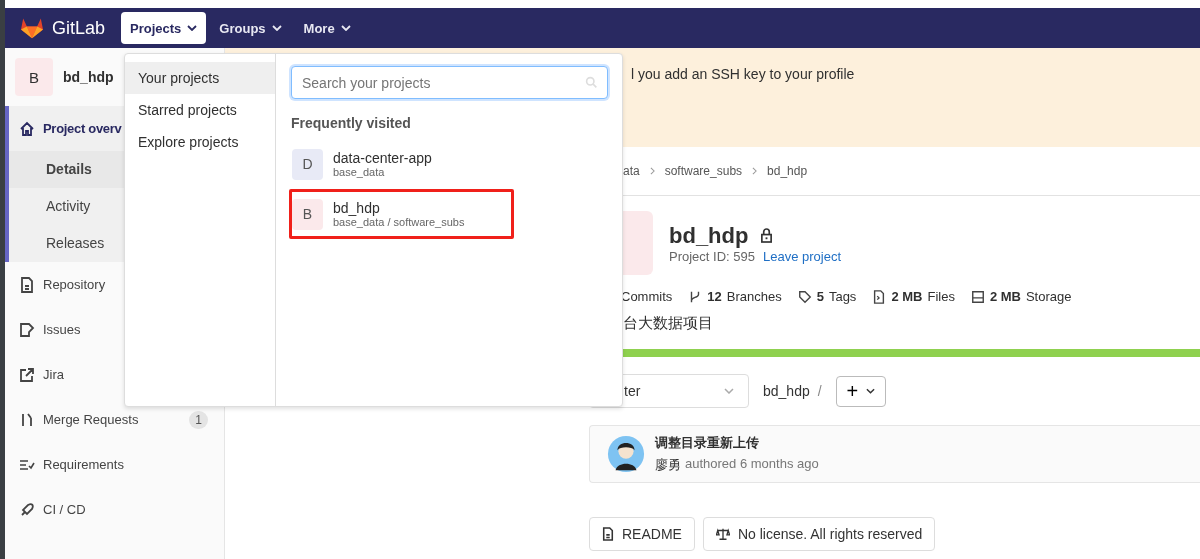  Describe the element at coordinates (743, 74) in the screenshot. I see `alert-text: l you add an SSH key to your profile` at that location.